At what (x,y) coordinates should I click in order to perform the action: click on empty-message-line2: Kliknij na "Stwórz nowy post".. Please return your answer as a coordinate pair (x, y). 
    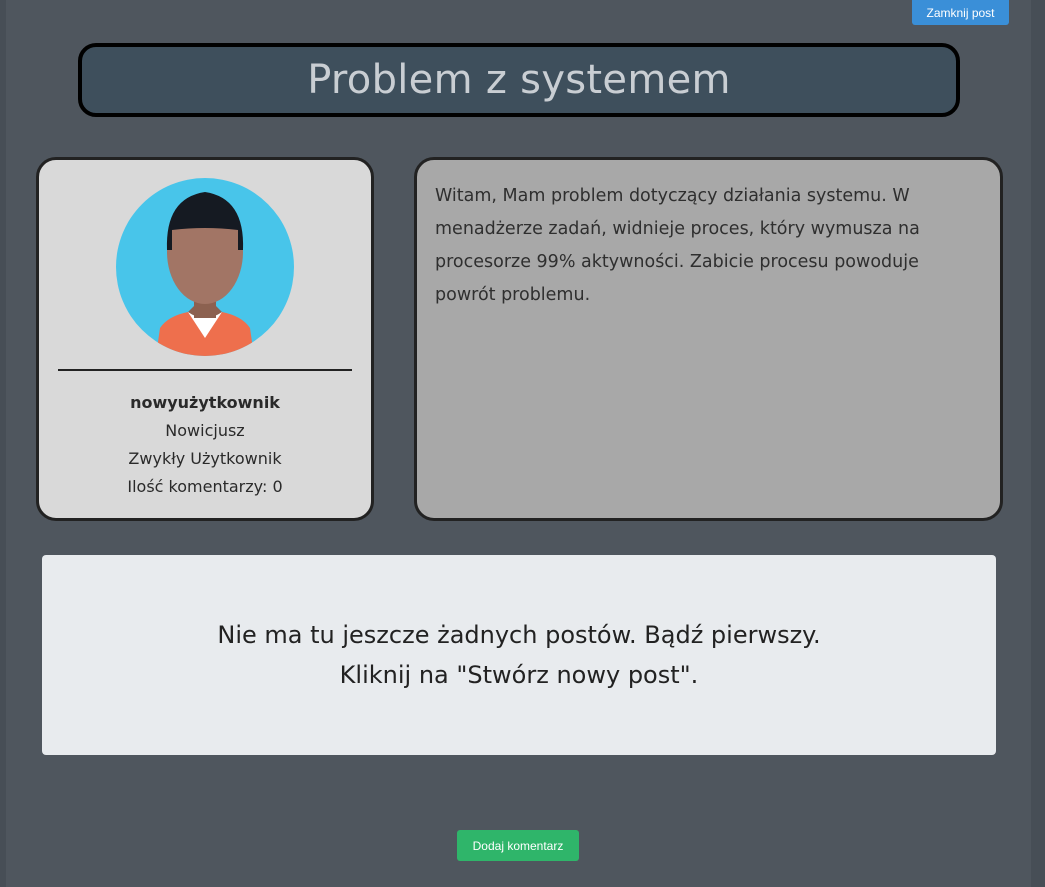
    Looking at the image, I should click on (519, 675).